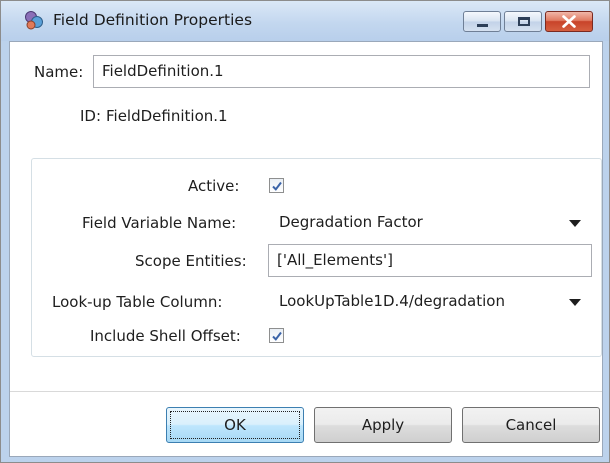  What do you see at coordinates (306, 391) in the screenshot?
I see `footer-divider` at bounding box center [306, 391].